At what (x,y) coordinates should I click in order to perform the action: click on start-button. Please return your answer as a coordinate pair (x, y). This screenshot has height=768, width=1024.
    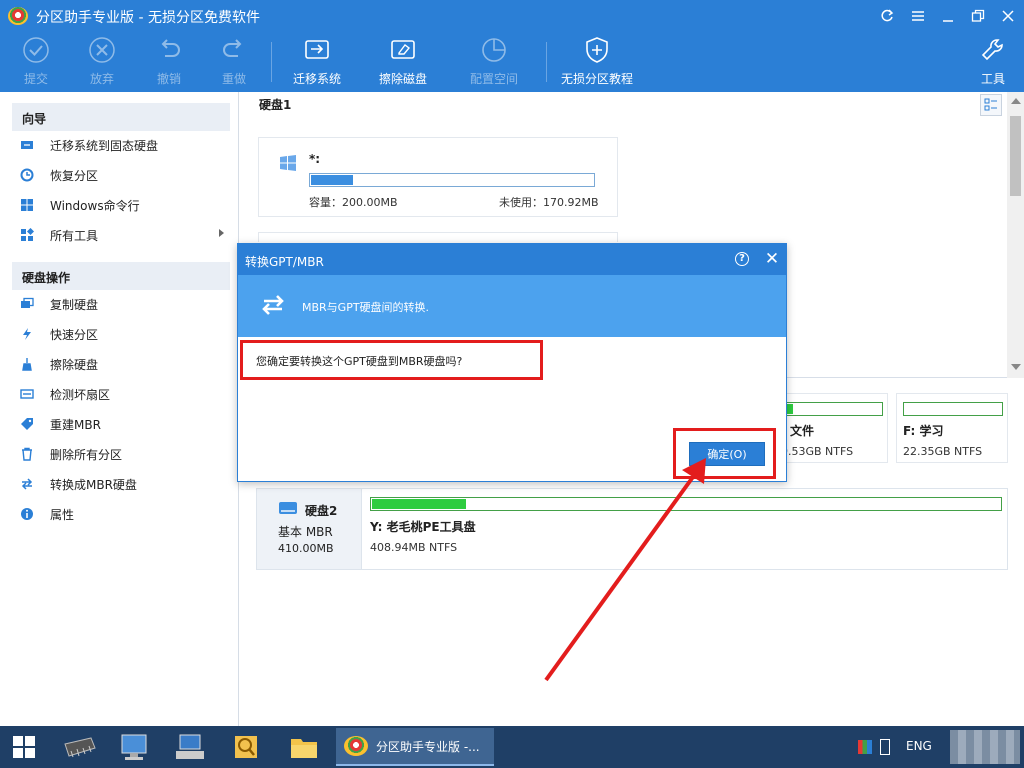
    Looking at the image, I should click on (24, 747).